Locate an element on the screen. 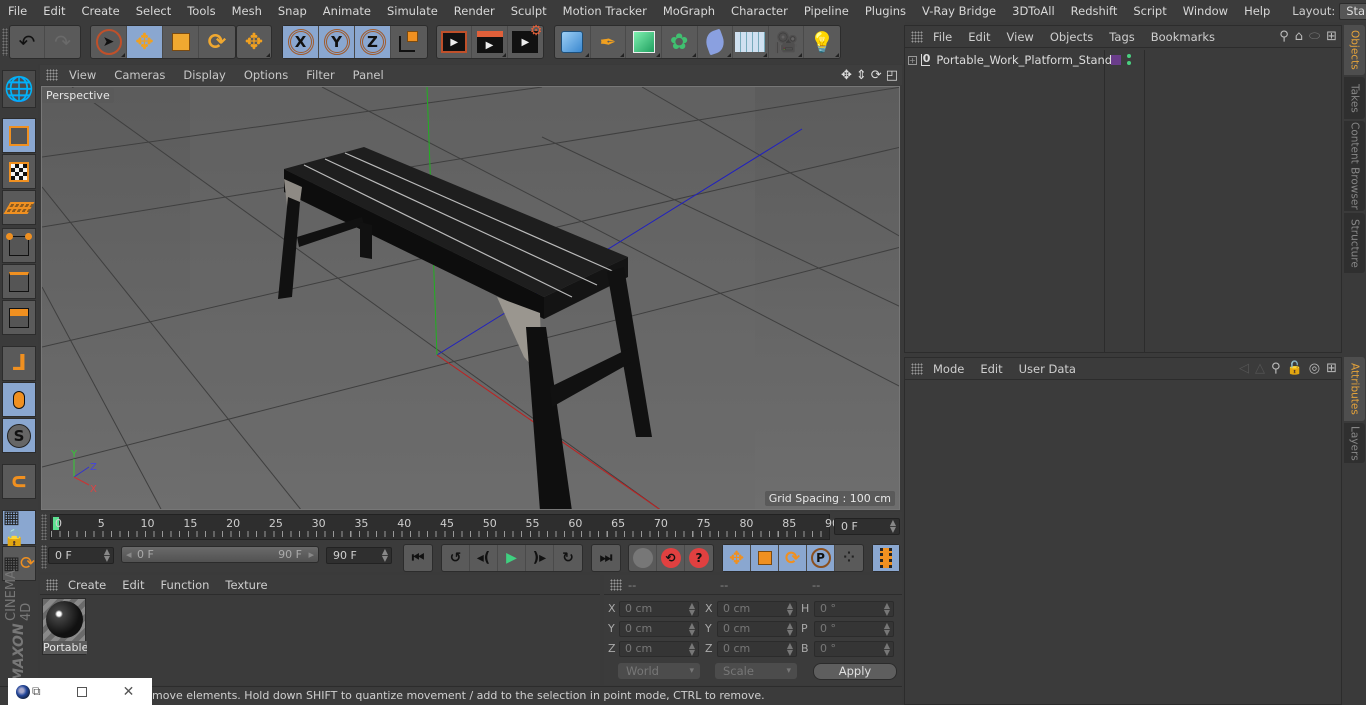 The height and width of the screenshot is (705, 1366). tab-content-browser: Content Browser is located at coordinates (1354, 166).